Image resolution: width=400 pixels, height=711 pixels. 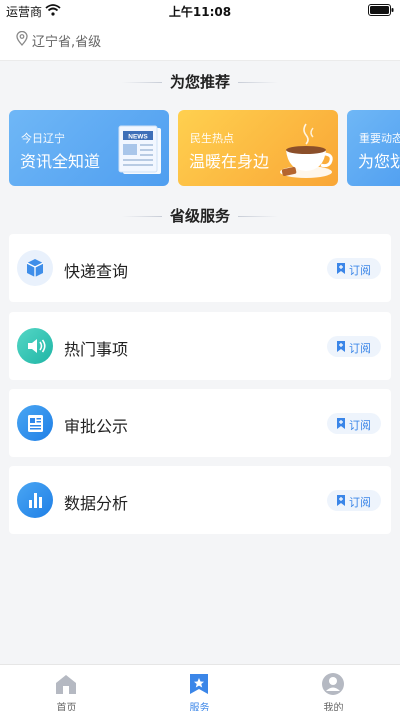 I want to click on service-label: 快递查询, so click(x=96, y=271).